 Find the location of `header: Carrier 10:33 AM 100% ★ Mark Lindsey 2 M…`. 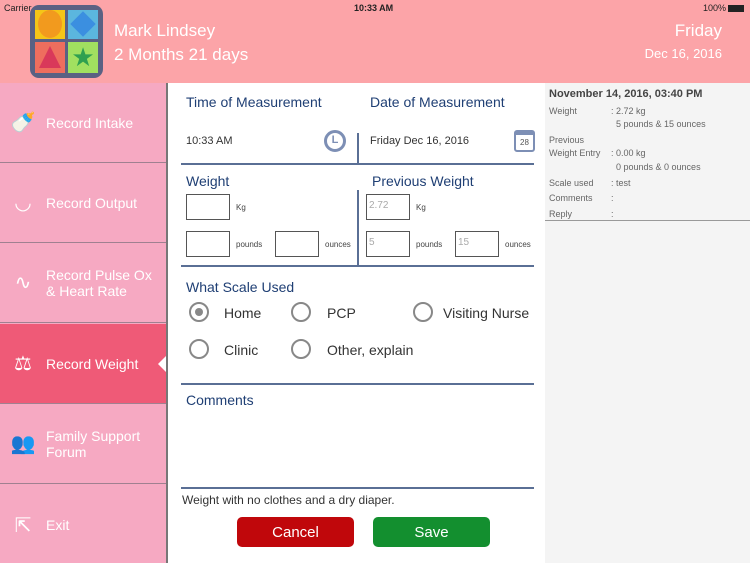

header: Carrier 10:33 AM 100% ★ Mark Lindsey 2 M… is located at coordinates (375, 41).